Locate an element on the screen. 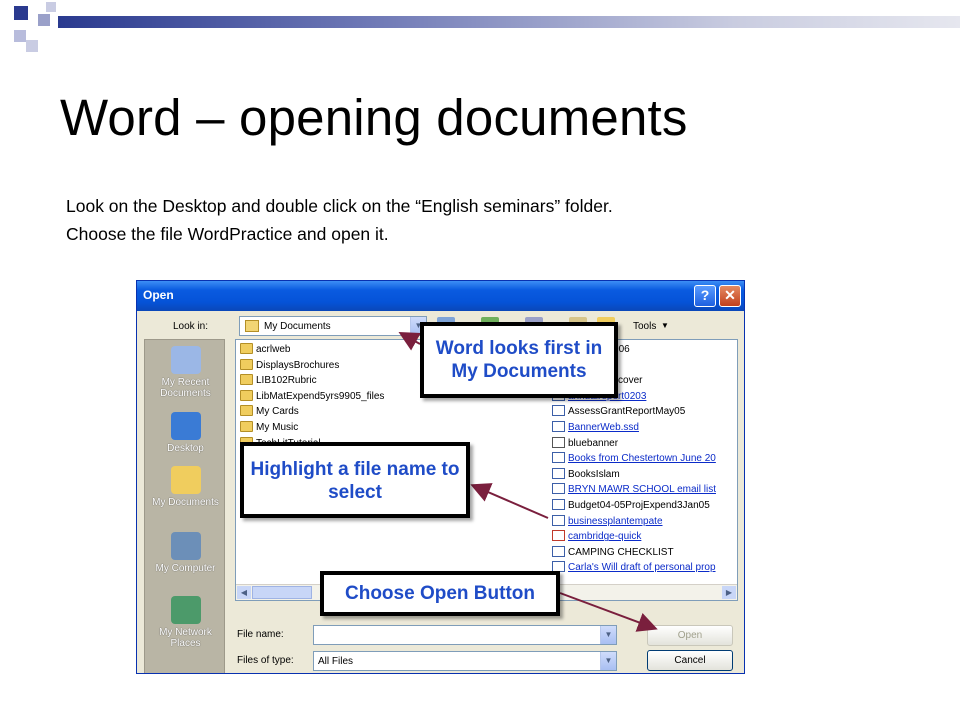 Image resolution: width=960 pixels, height=720 pixels. place-my-documents: My Documents is located at coordinates (185, 487).